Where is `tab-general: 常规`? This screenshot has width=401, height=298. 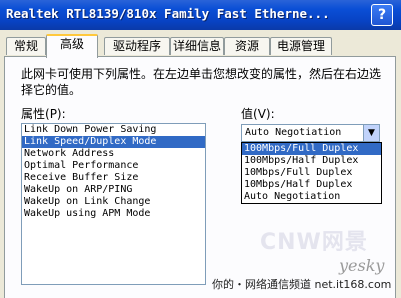 tab-general: 常规 is located at coordinates (26, 46).